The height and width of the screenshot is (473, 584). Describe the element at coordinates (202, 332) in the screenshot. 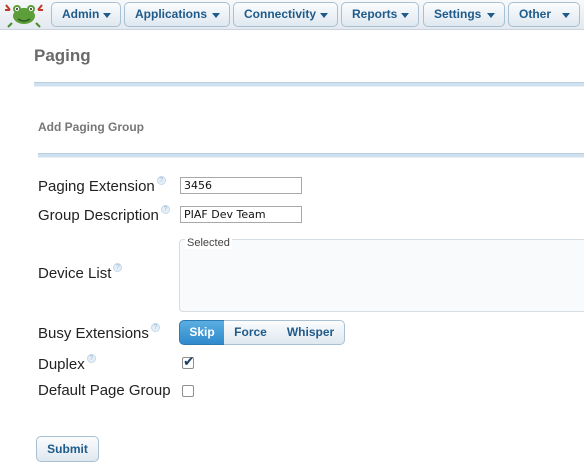

I see `busy-option-skip: Skip` at that location.